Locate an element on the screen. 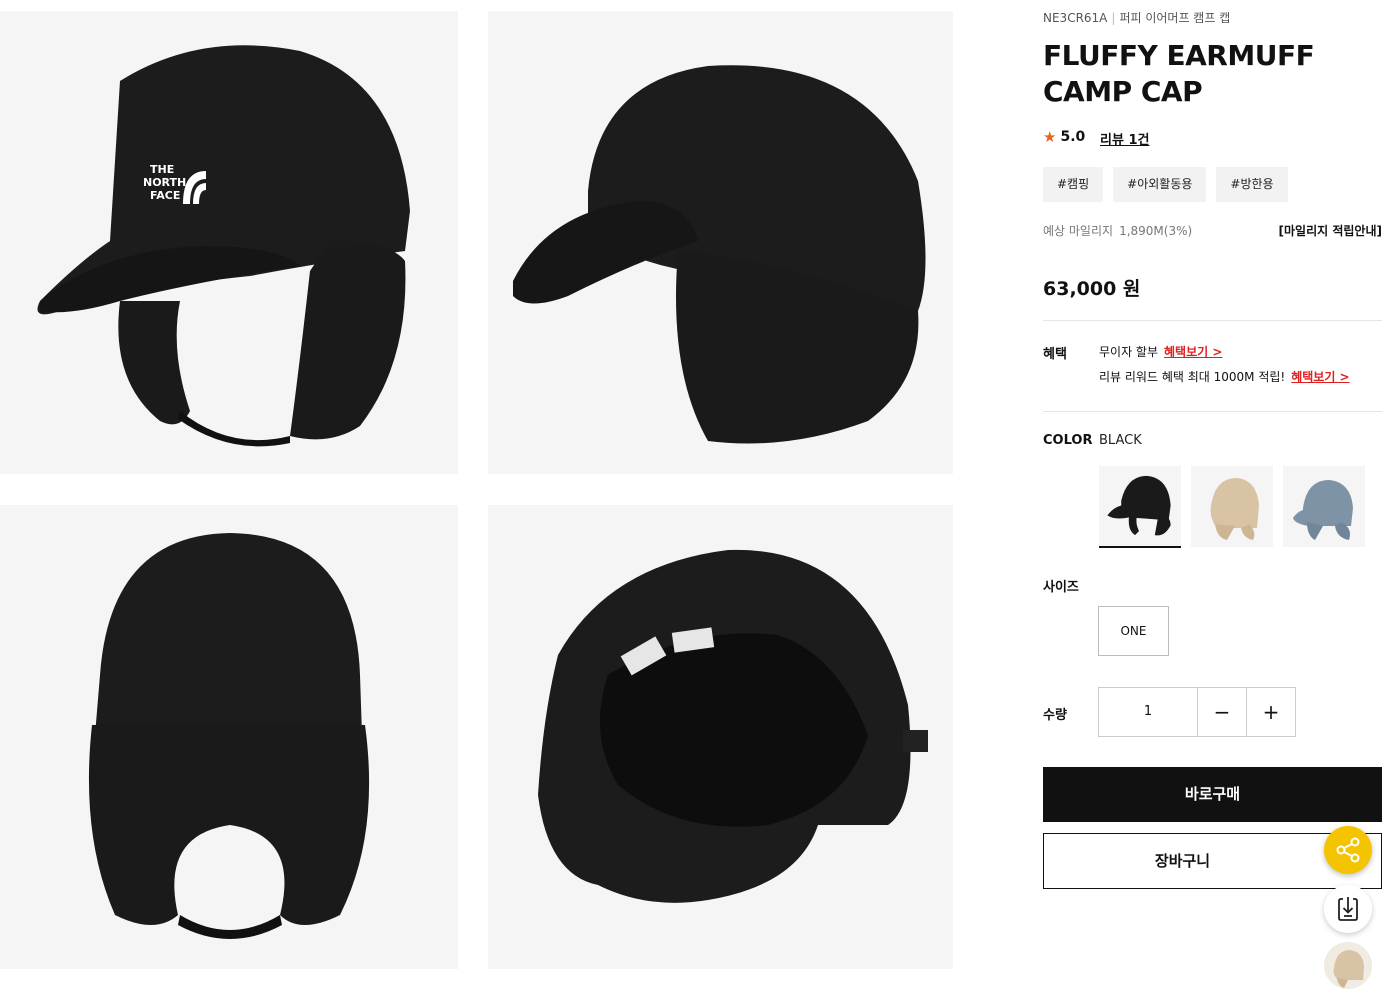 This screenshot has width=1391, height=989. cap-back-illustration is located at coordinates (229, 736).